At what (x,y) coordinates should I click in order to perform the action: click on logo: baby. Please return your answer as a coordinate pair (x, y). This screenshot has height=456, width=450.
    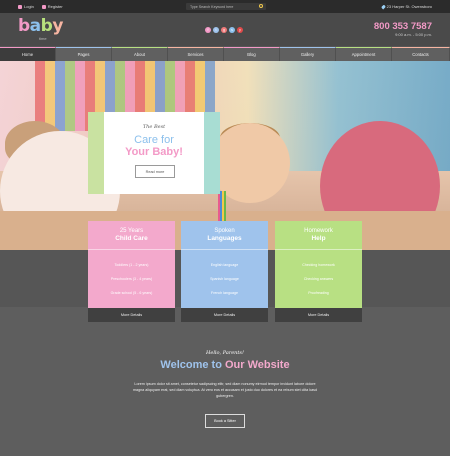
    Looking at the image, I should click on (40, 26).